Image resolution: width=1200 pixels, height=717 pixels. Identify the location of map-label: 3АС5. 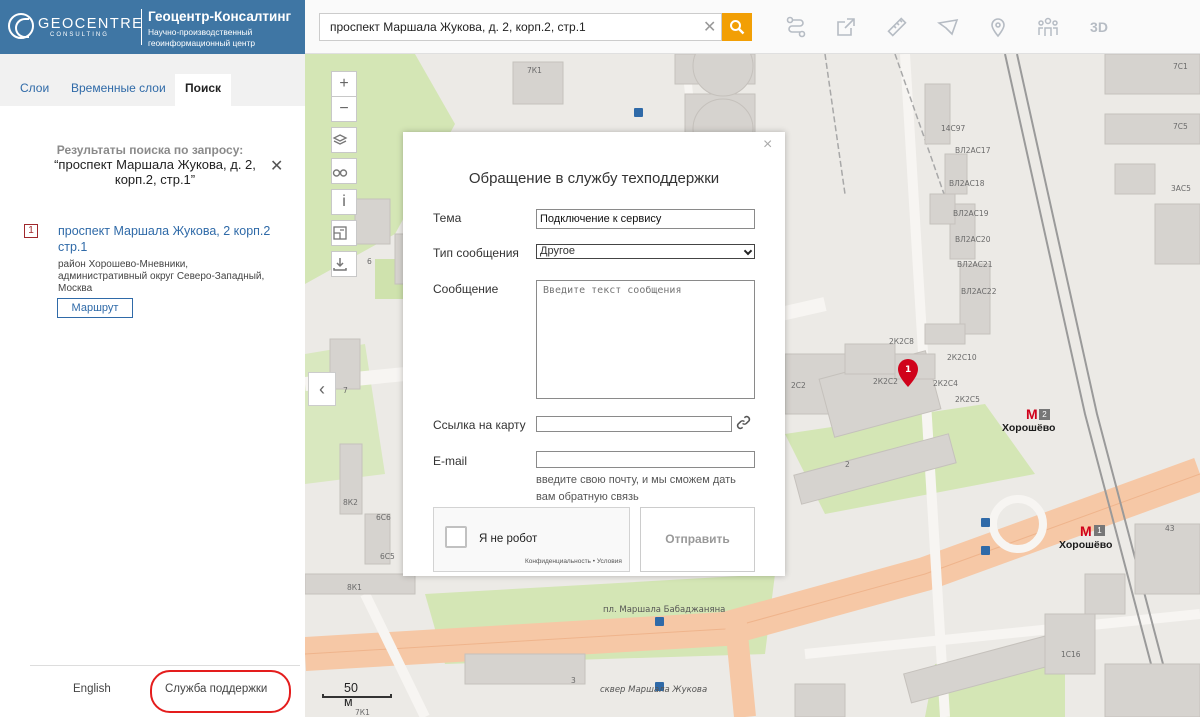
(1181, 188).